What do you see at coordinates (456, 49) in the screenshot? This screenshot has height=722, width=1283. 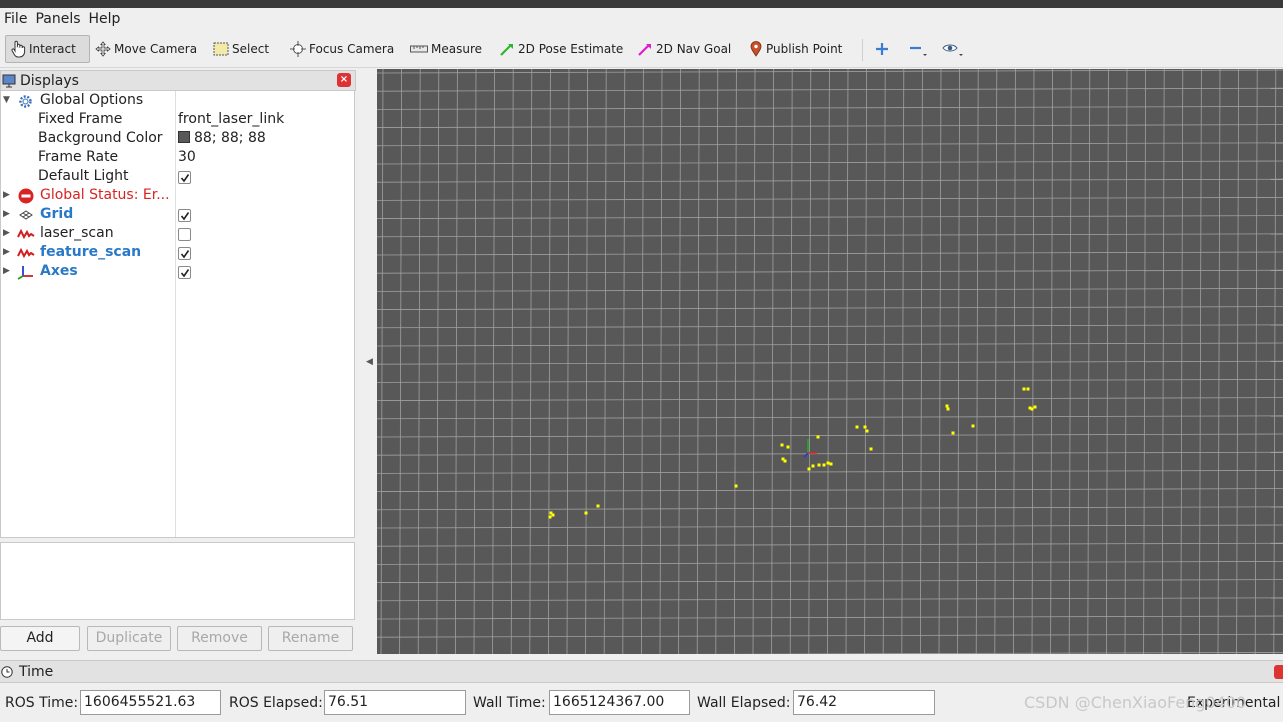 I see `measure-label: Measure` at bounding box center [456, 49].